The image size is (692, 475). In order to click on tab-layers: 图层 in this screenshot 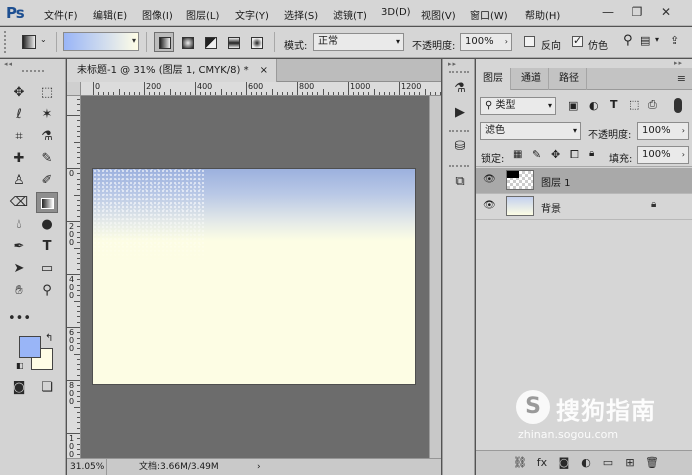, I will do `click(493, 79)`.